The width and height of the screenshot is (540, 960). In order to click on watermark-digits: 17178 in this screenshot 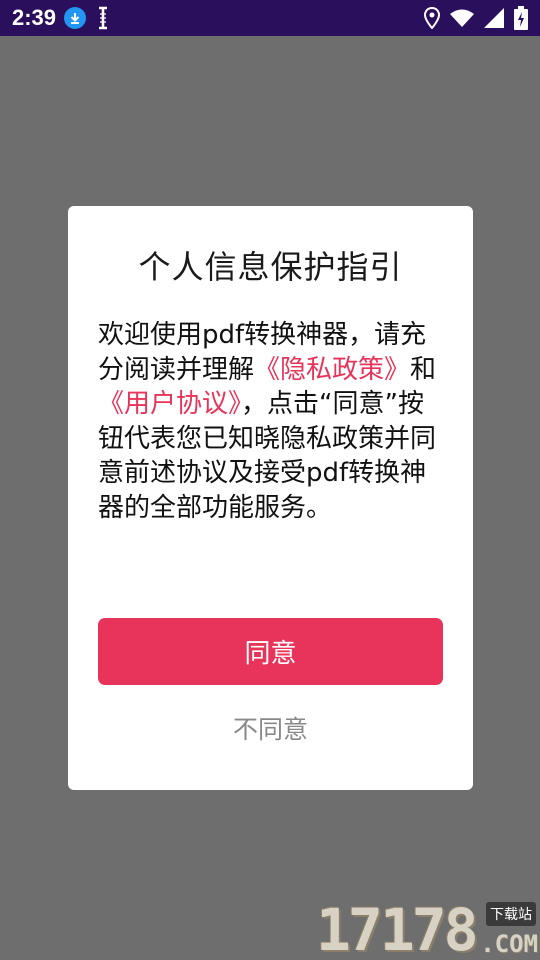, I will do `click(397, 928)`.